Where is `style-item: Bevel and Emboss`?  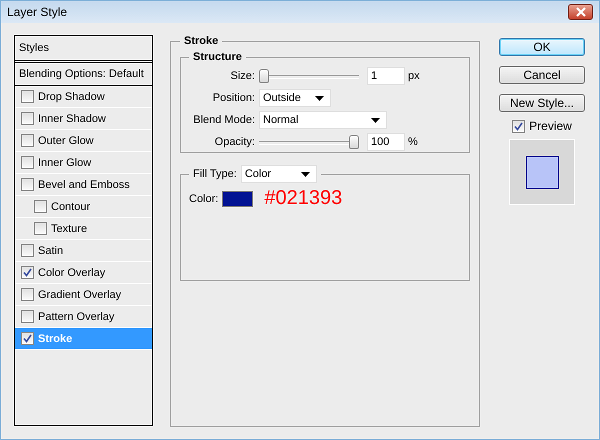
style-item: Bevel and Emboss is located at coordinates (83, 185).